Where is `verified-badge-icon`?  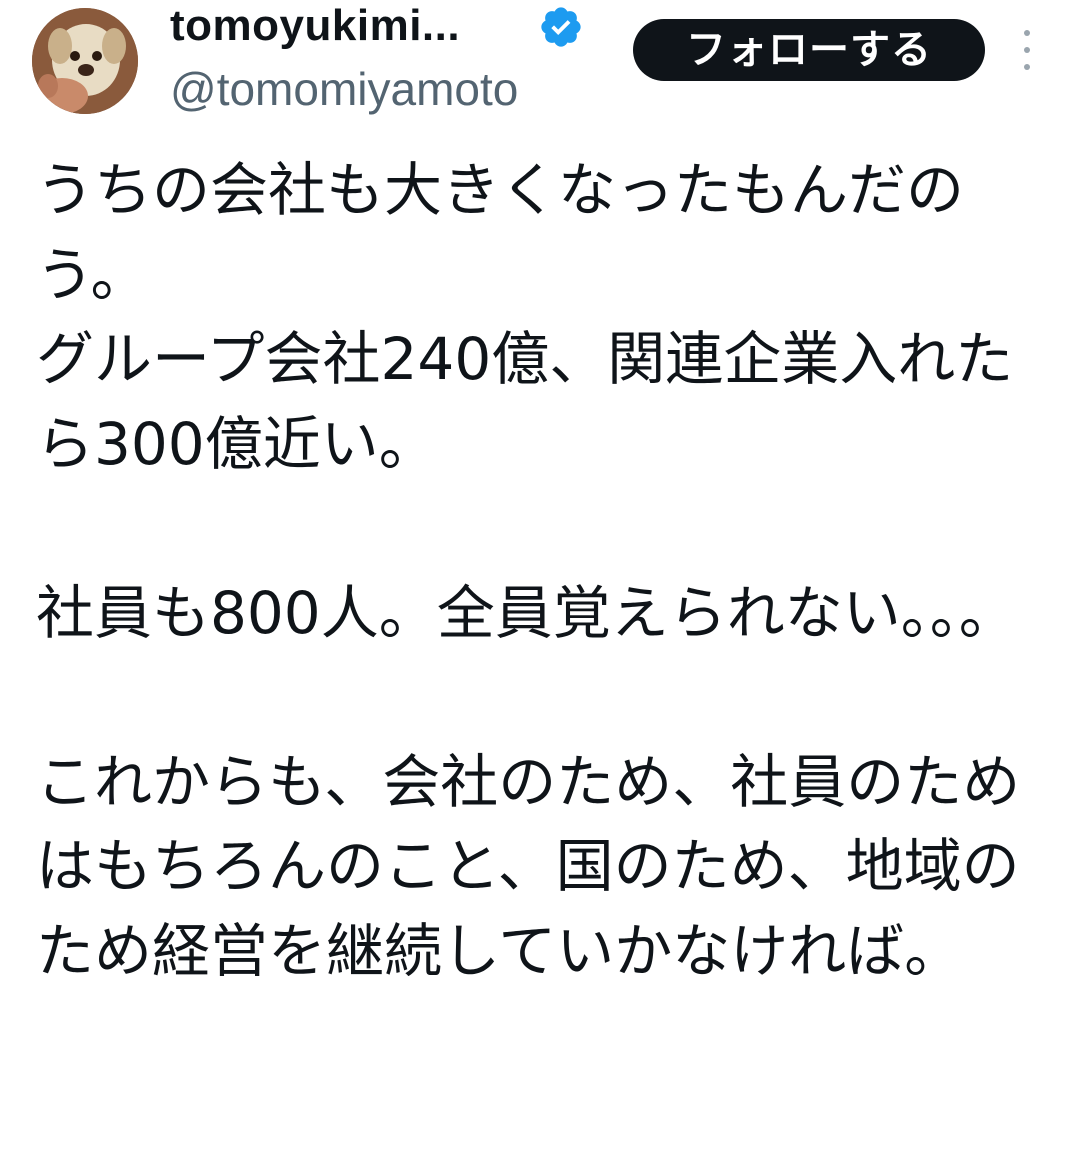
verified-badge-icon is located at coordinates (561, 27).